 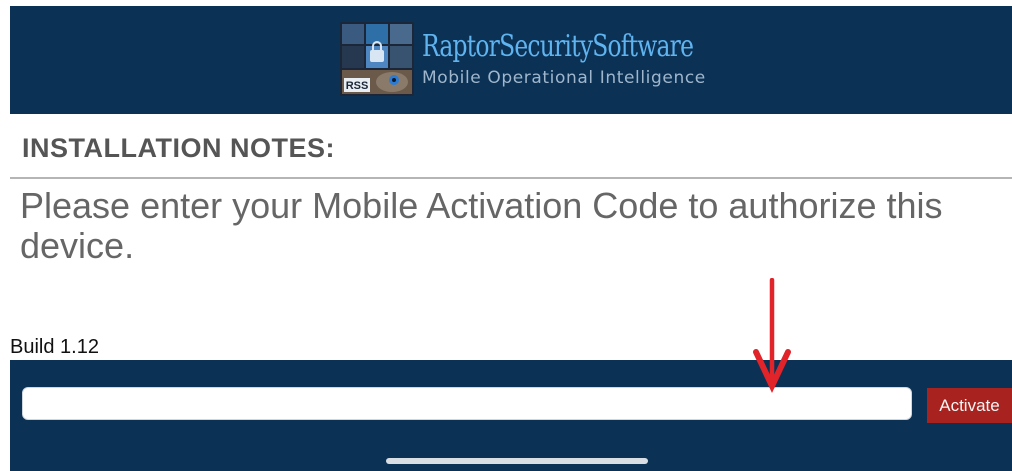 I want to click on build-label: Build 1.12, so click(x=54, y=347).